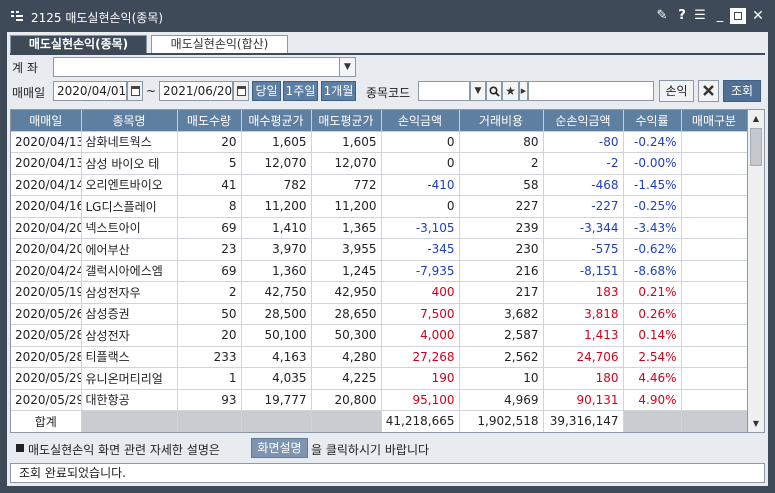 The image size is (775, 493). What do you see at coordinates (720, 16) in the screenshot?
I see `minimize-icon: _` at bounding box center [720, 16].